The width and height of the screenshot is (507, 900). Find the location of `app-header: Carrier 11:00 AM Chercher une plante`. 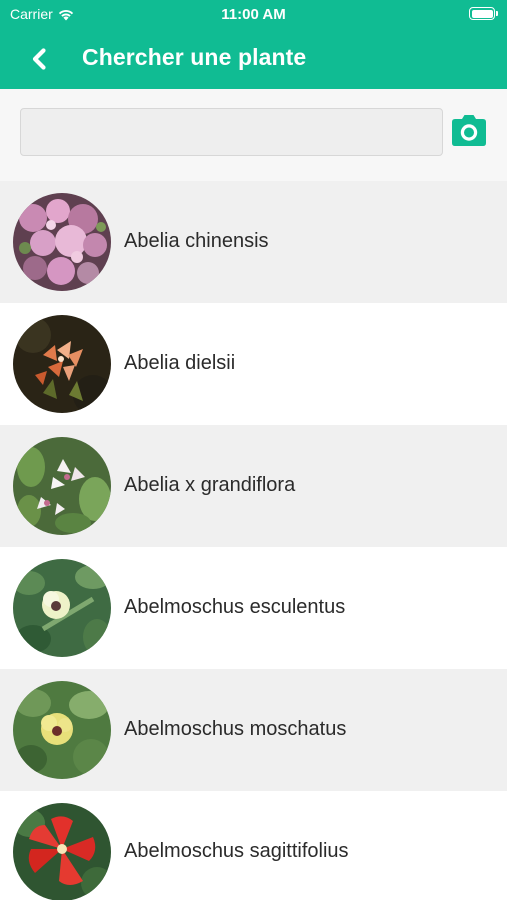

app-header: Carrier 11:00 AM Chercher une plante is located at coordinates (253, 44).